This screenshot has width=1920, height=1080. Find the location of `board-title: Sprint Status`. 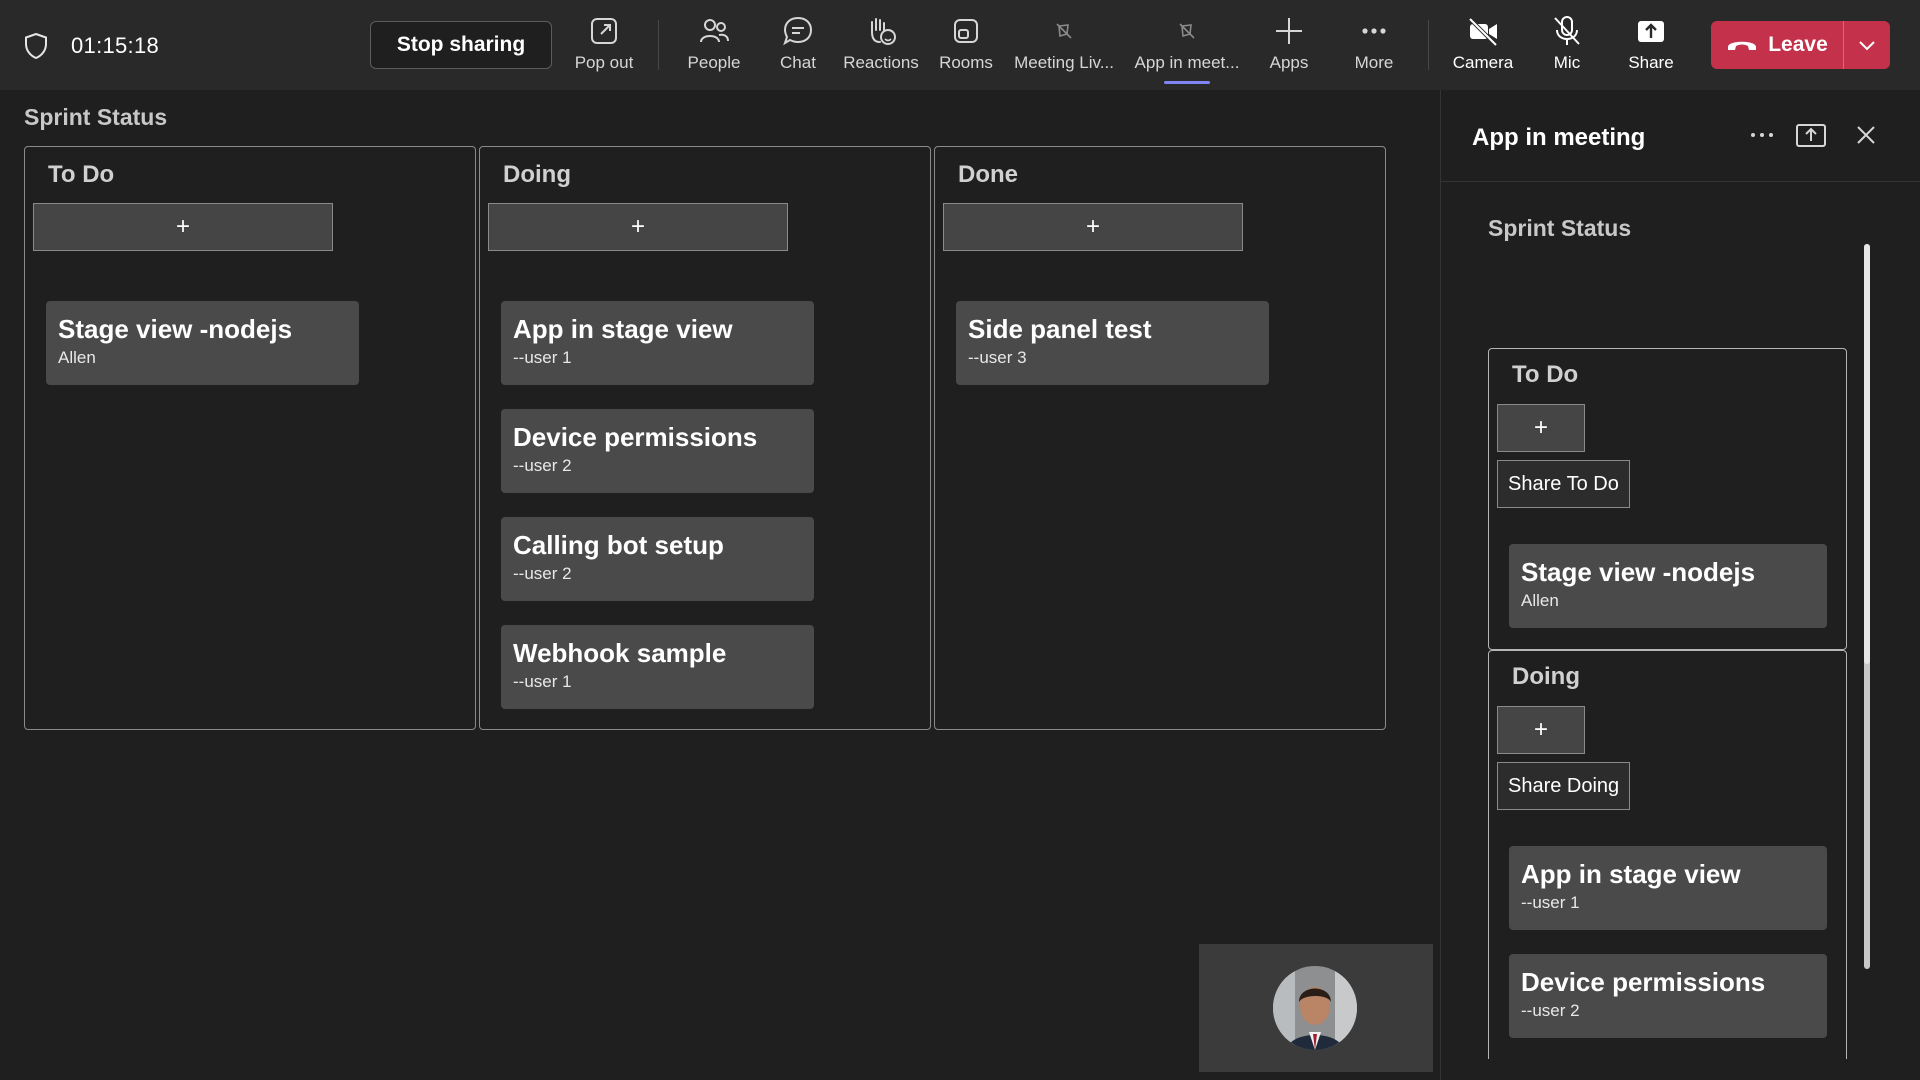

board-title: Sprint Status is located at coordinates (96, 117).